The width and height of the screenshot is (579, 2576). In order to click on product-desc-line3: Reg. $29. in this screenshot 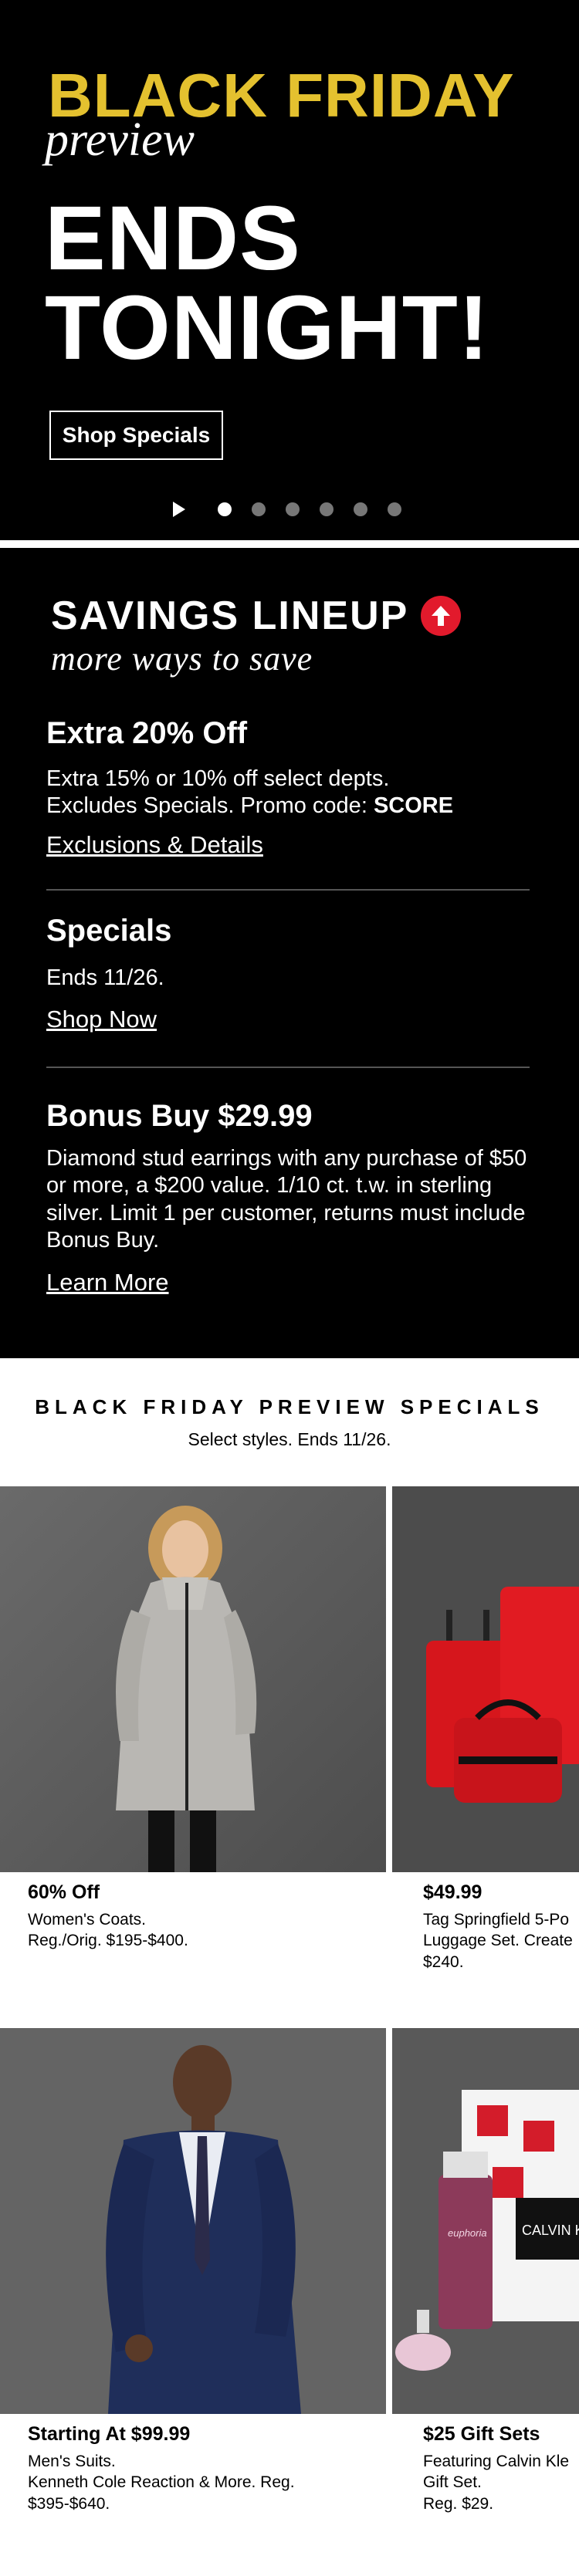, I will do `click(458, 2503)`.